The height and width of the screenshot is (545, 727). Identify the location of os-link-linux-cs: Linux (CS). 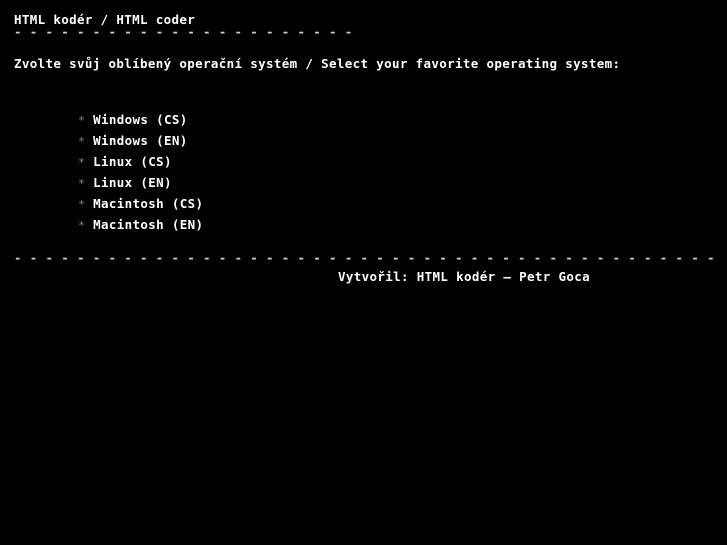
(132, 161).